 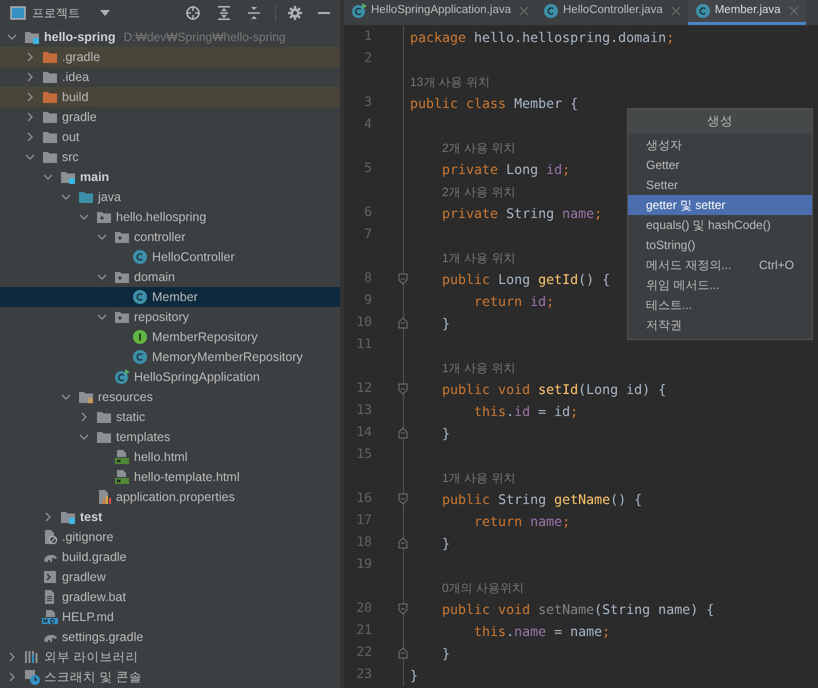 What do you see at coordinates (478, 192) in the screenshot?
I see `usage-hint: 2개 사용 위치` at bounding box center [478, 192].